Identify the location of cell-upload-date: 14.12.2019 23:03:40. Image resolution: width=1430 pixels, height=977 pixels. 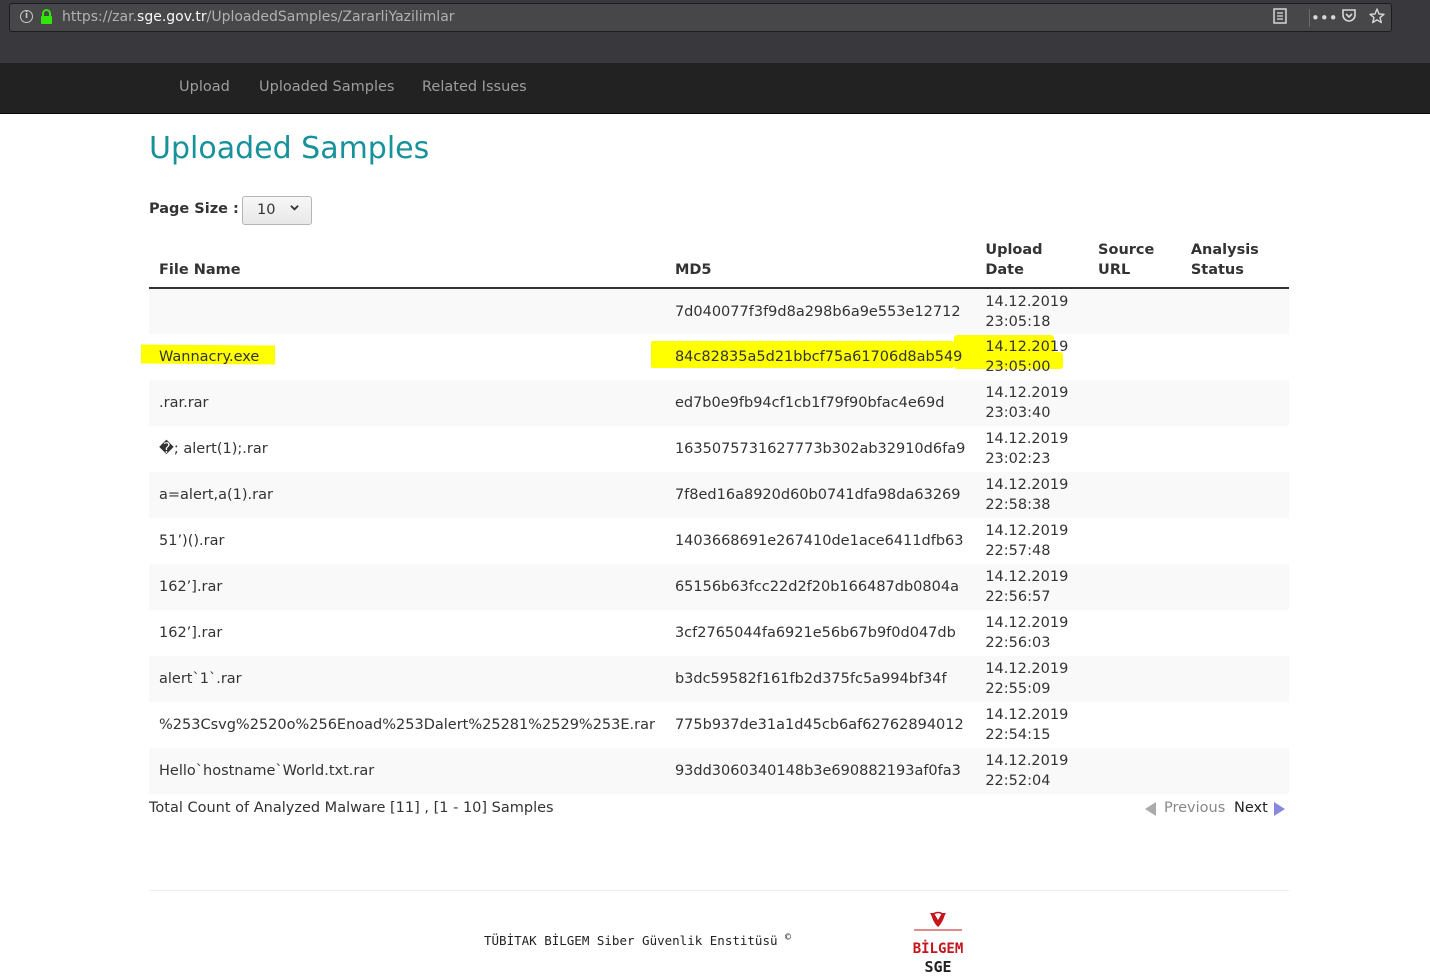
(1032, 403).